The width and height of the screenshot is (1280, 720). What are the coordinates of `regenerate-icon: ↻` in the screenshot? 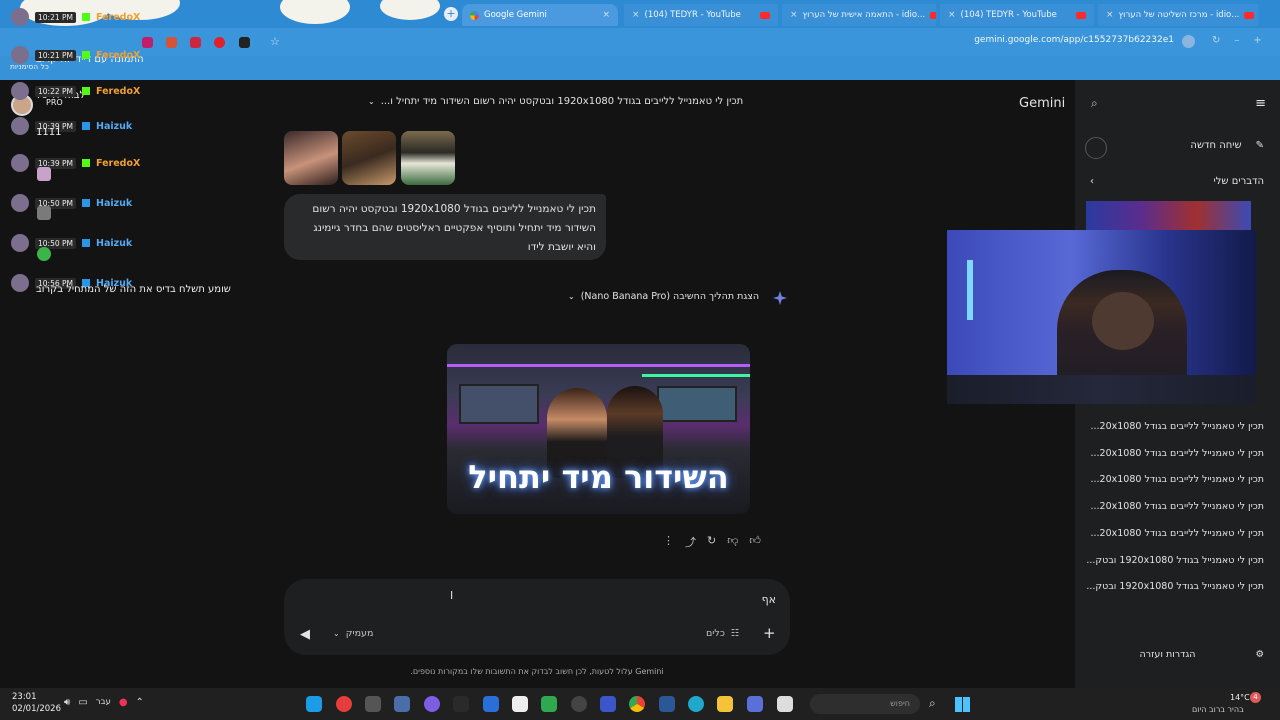 It's located at (711, 542).